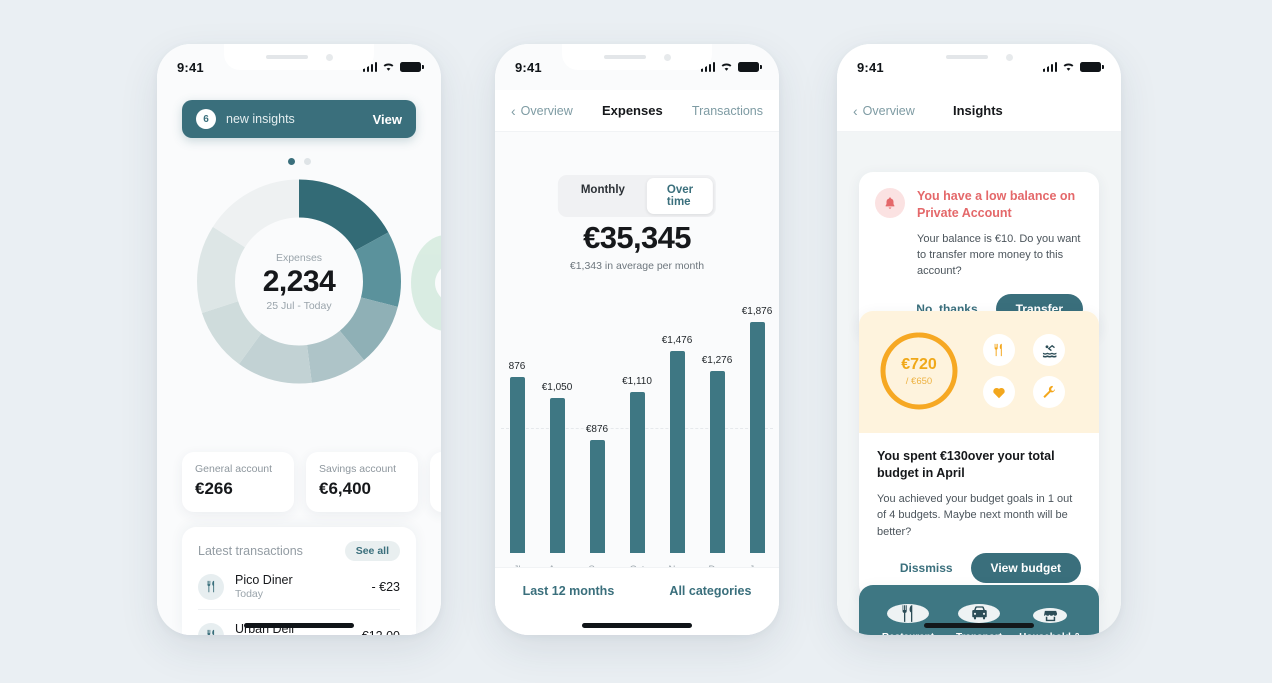 This screenshot has width=1272, height=683. What do you see at coordinates (1049, 350) in the screenshot?
I see `pool-icon` at bounding box center [1049, 350].